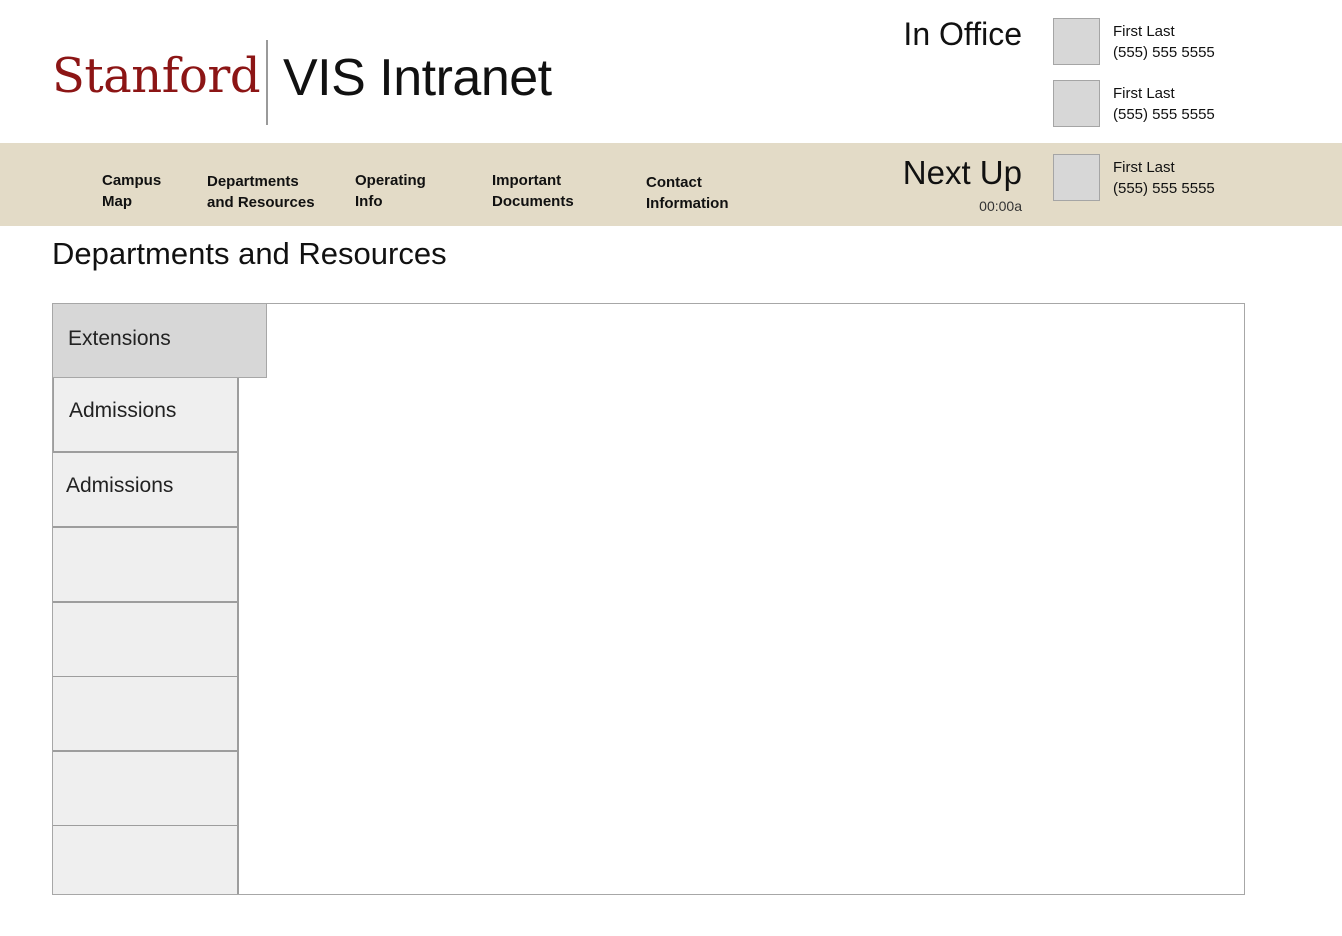  I want to click on nav-label-line: Campus, so click(132, 180).